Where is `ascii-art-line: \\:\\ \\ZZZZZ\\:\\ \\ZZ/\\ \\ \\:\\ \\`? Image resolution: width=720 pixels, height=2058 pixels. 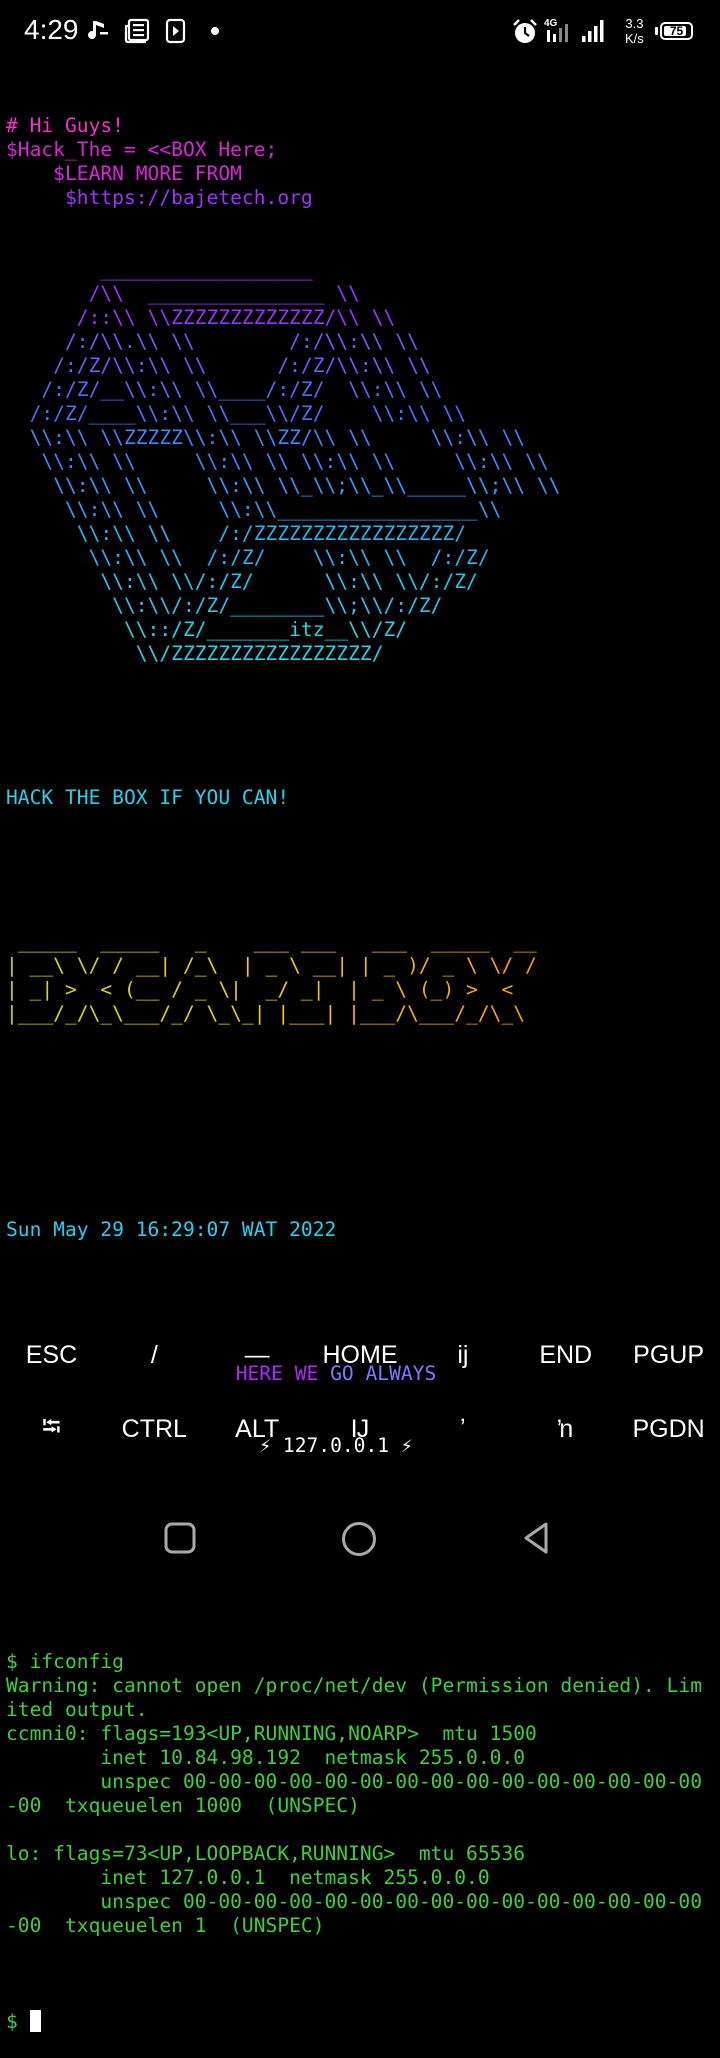 ascii-art-line: \\:\\ \\ZZZZZ\\:\\ \\ZZ/\\ \\ \\:\\ \\ is located at coordinates (266, 437).